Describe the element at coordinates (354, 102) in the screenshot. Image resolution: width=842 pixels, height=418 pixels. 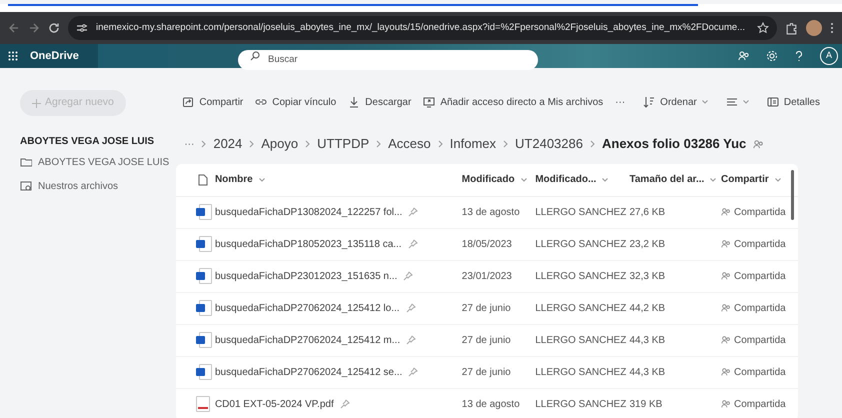
I see `download-icon` at that location.